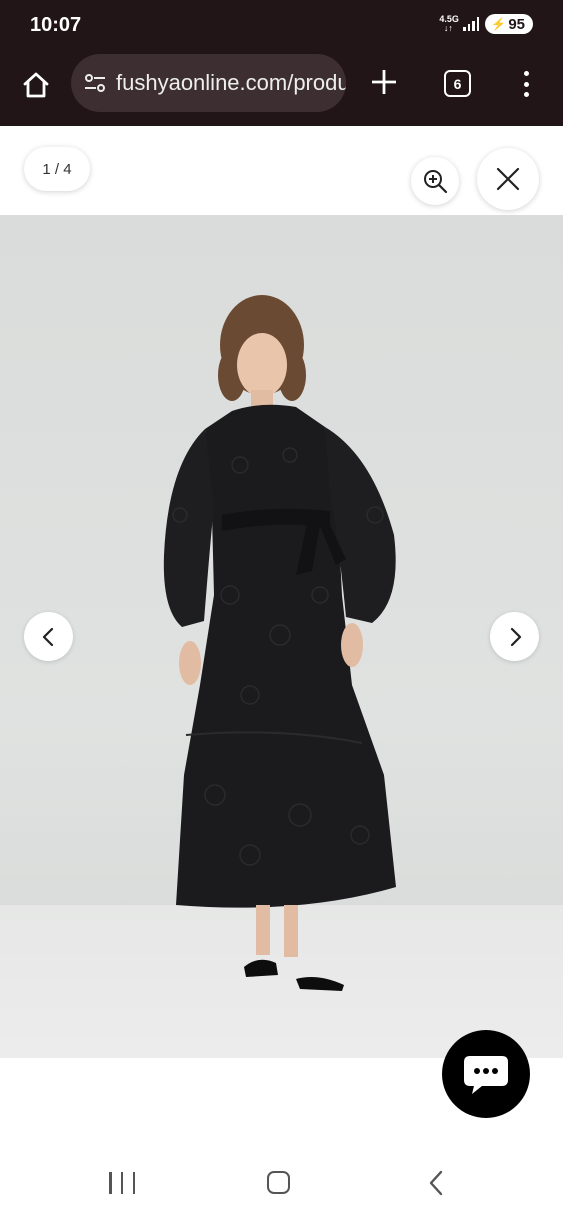 The height and width of the screenshot is (1219, 563). I want to click on charging-icon: ⚡, so click(499, 24).